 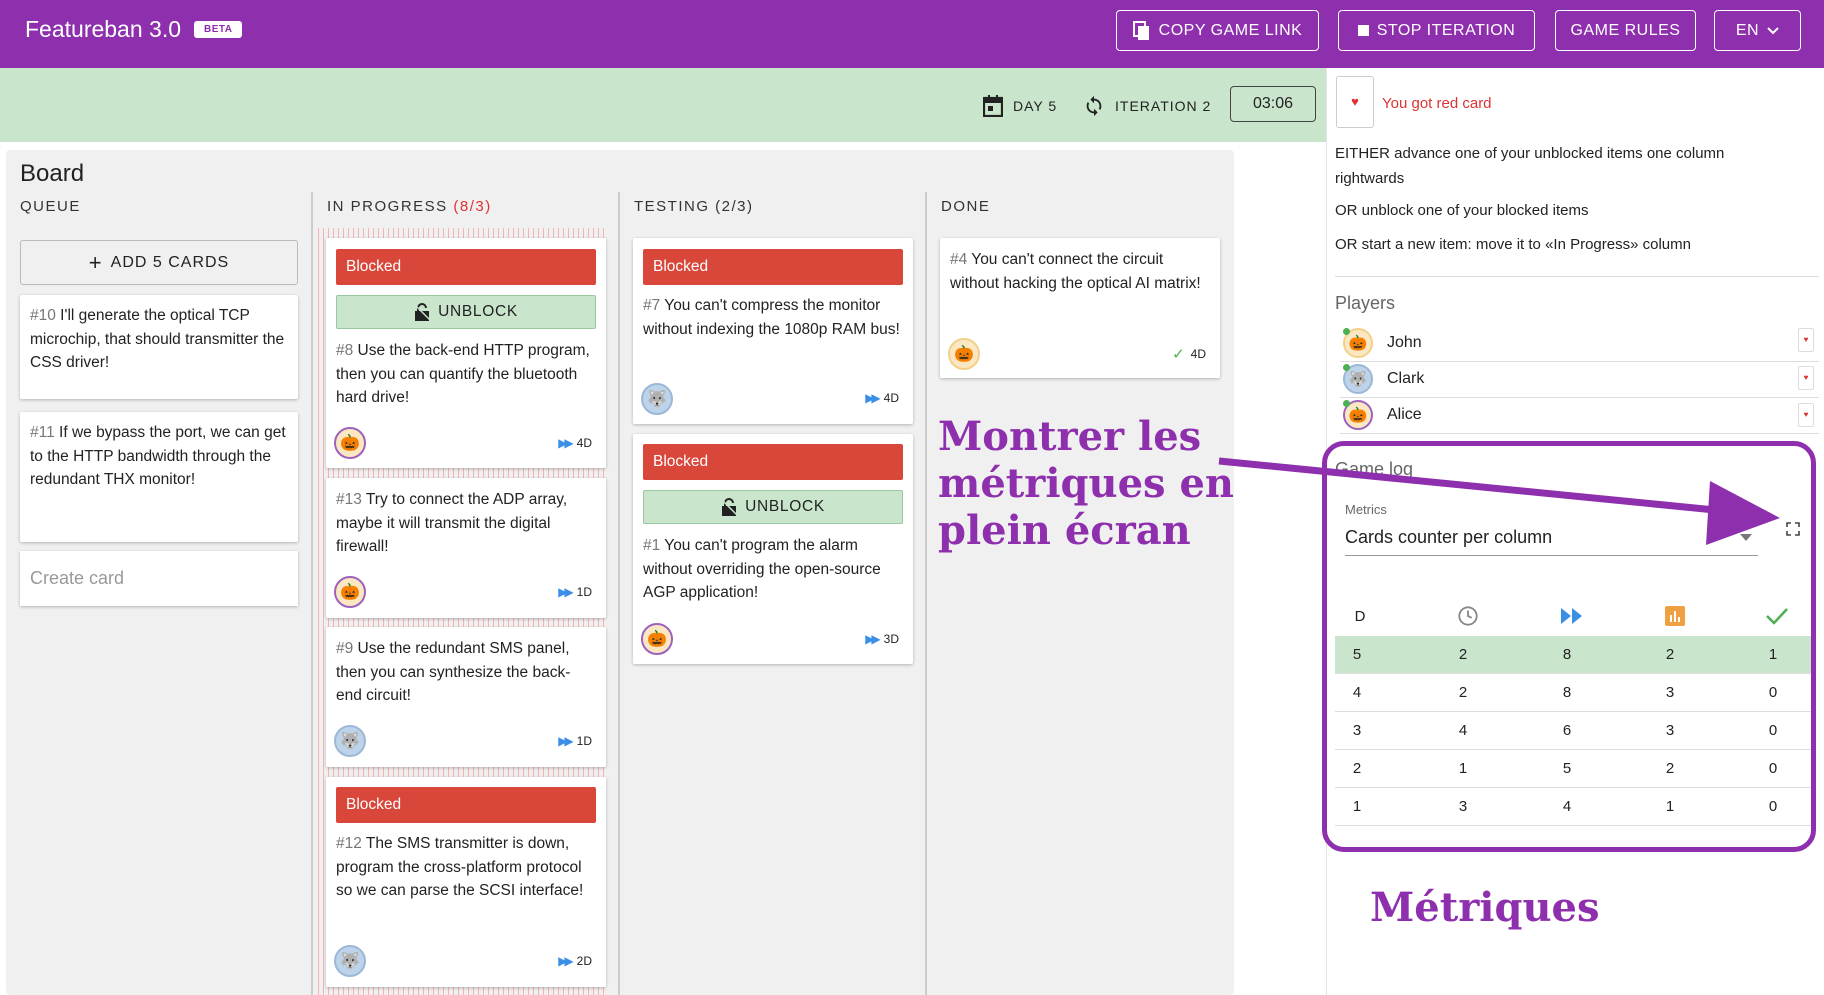 What do you see at coordinates (1230, 30) in the screenshot?
I see `copy-game-link-label: COPY GAME LINK` at bounding box center [1230, 30].